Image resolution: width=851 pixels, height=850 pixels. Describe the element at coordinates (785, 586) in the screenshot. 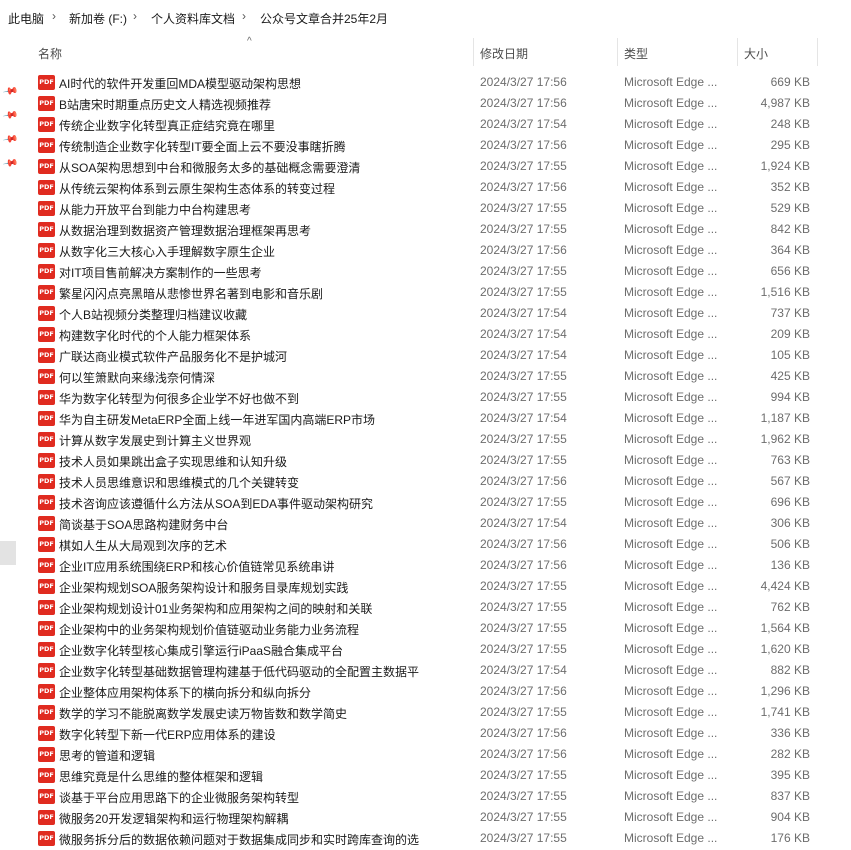

I see `file-size: 4,424 KB` at that location.